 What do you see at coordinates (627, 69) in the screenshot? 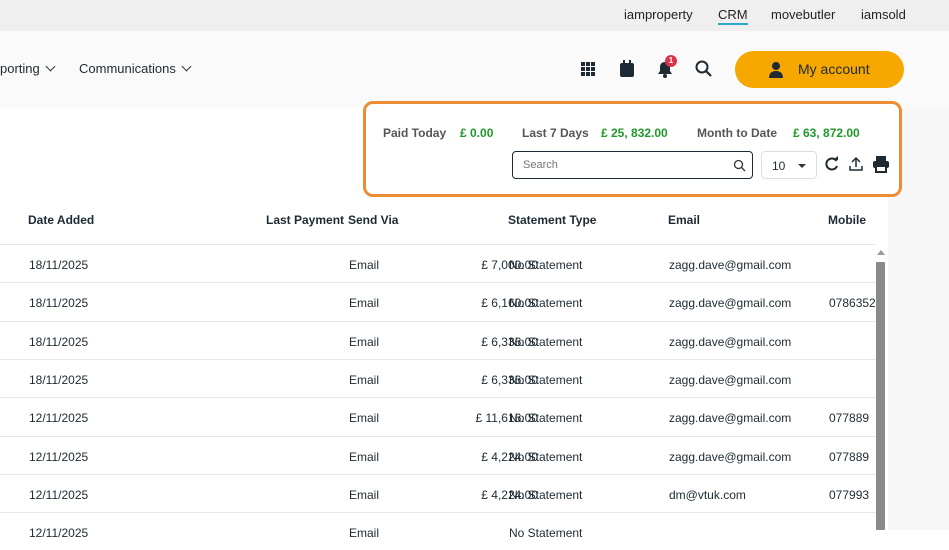
I see `calendar-icon` at bounding box center [627, 69].